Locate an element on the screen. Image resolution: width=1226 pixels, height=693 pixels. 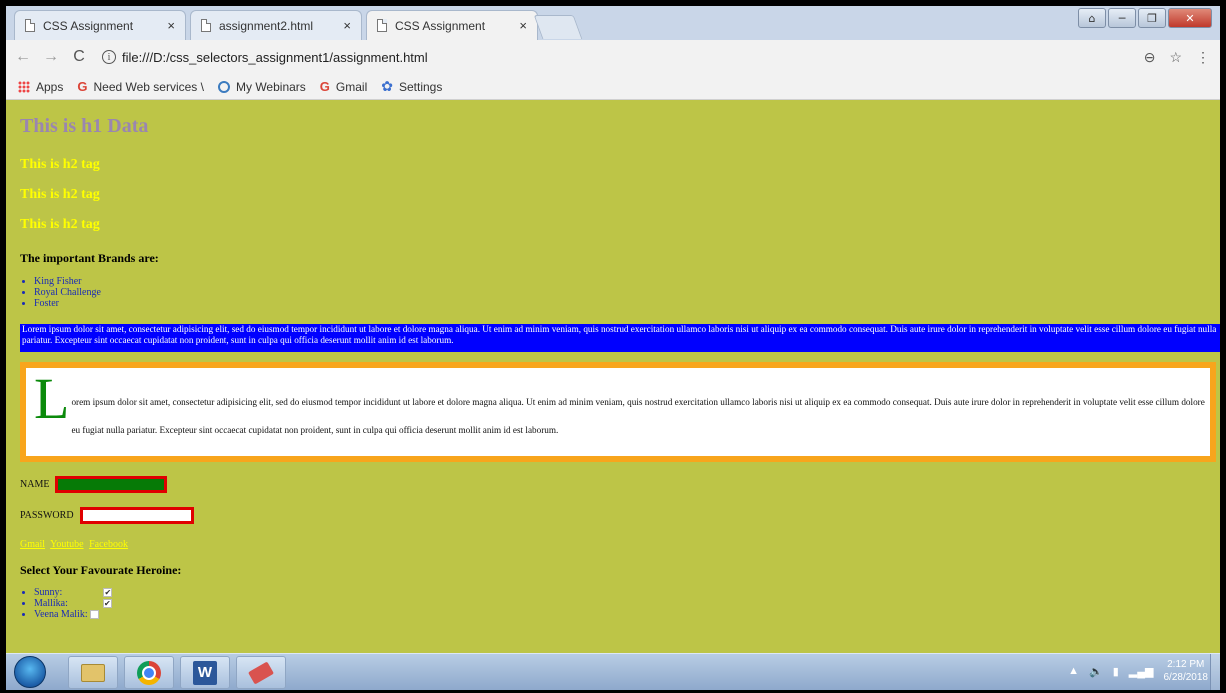
links-row: Gmail Youtube Facebook is located at coordinates (75, 544).